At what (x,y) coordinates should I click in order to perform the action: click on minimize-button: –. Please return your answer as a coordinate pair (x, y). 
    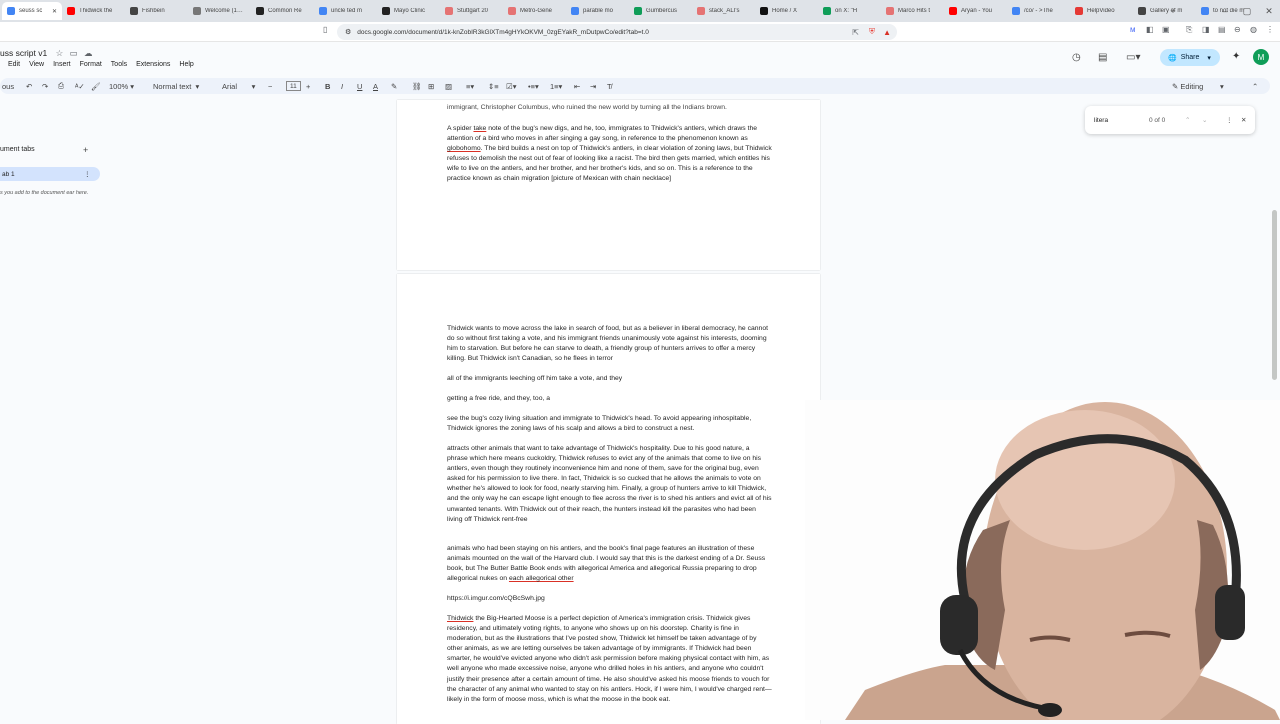
    Looking at the image, I should click on (1225, 11).